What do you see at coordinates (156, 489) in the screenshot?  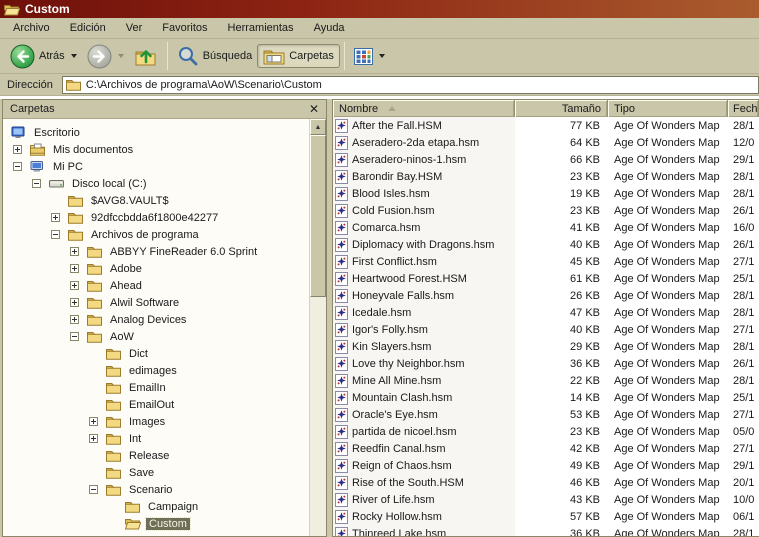 I see `tree-item: Scenario` at bounding box center [156, 489].